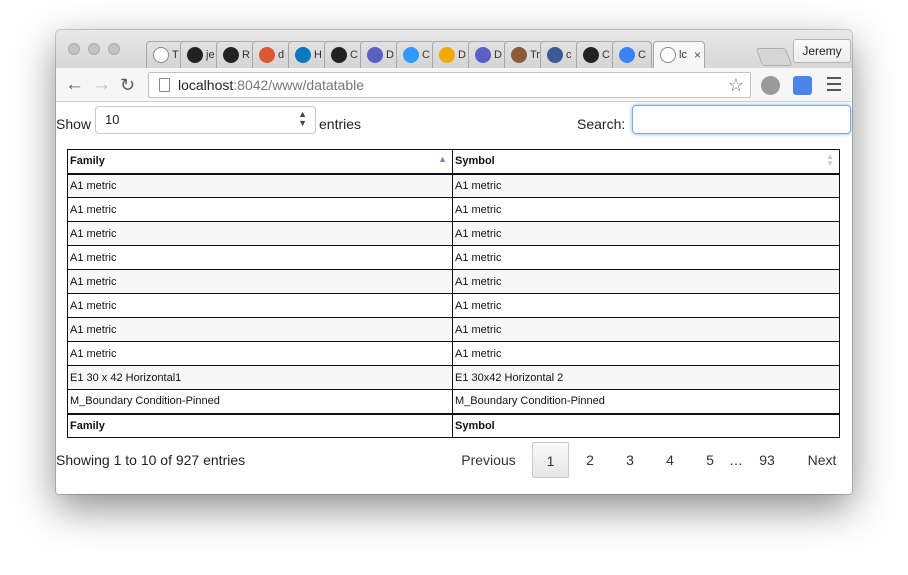 This screenshot has width=908, height=575. What do you see at coordinates (114, 49) in the screenshot?
I see `zoom-window-button` at bounding box center [114, 49].